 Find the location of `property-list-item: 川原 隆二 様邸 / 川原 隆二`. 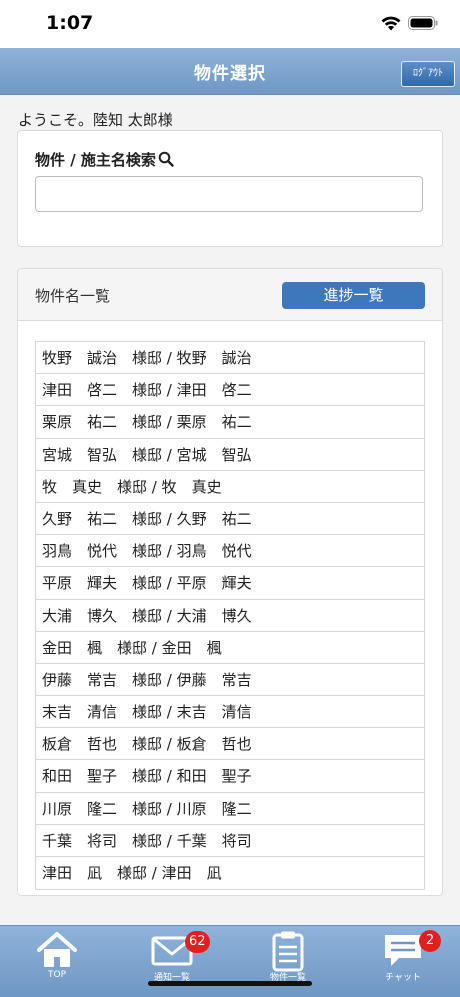

property-list-item: 川原 隆二 様邸 / 川原 隆二 is located at coordinates (230, 809).